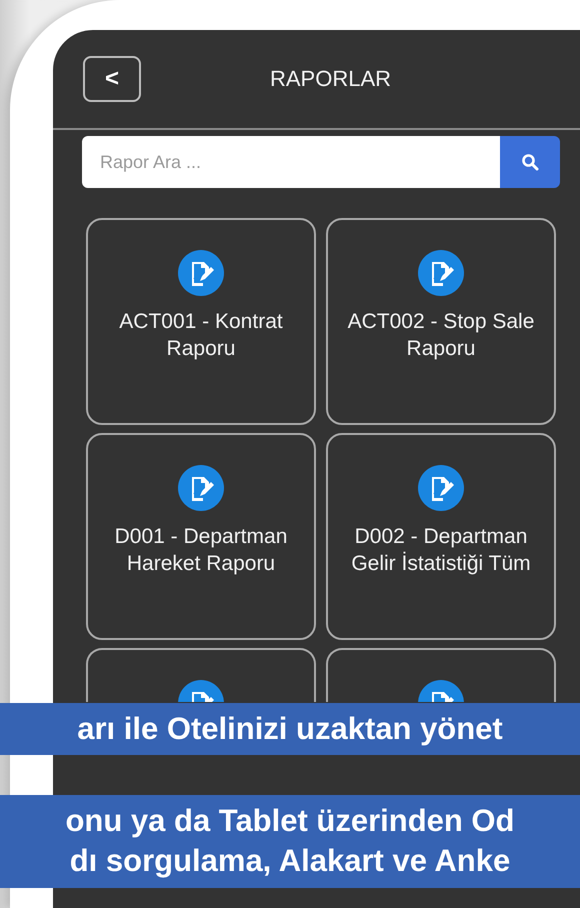 This screenshot has height=908, width=580. I want to click on report-card: D001 - Departman Hareket Raporu, so click(201, 536).